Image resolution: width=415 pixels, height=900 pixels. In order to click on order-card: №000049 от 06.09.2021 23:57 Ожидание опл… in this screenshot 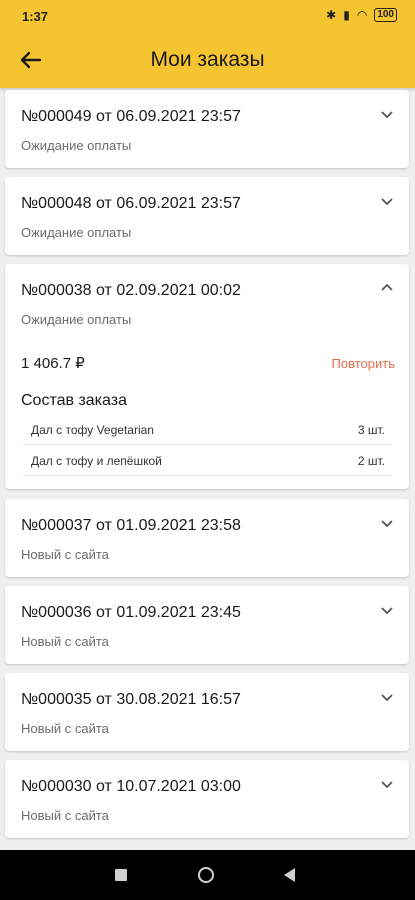, I will do `click(207, 129)`.